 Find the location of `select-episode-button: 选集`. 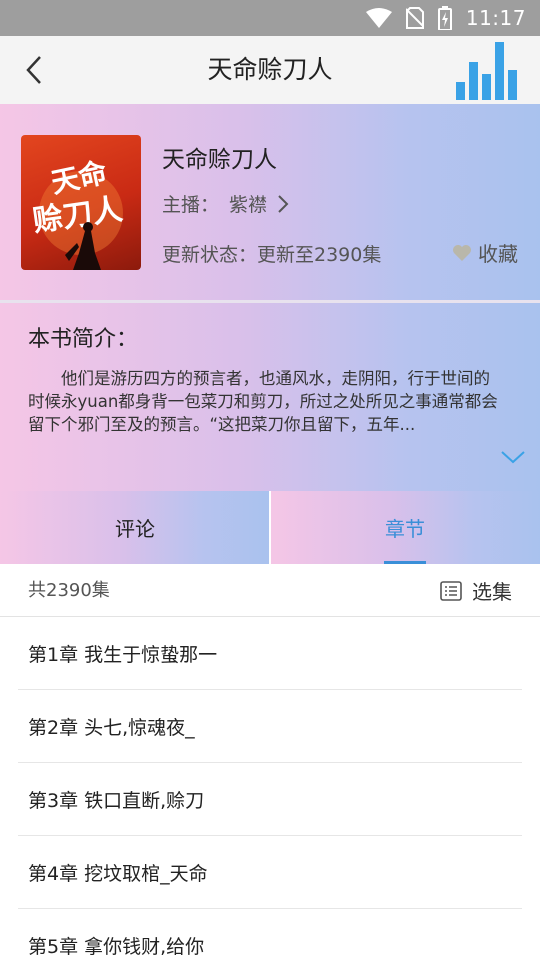

select-episode-button: 选集 is located at coordinates (476, 590).